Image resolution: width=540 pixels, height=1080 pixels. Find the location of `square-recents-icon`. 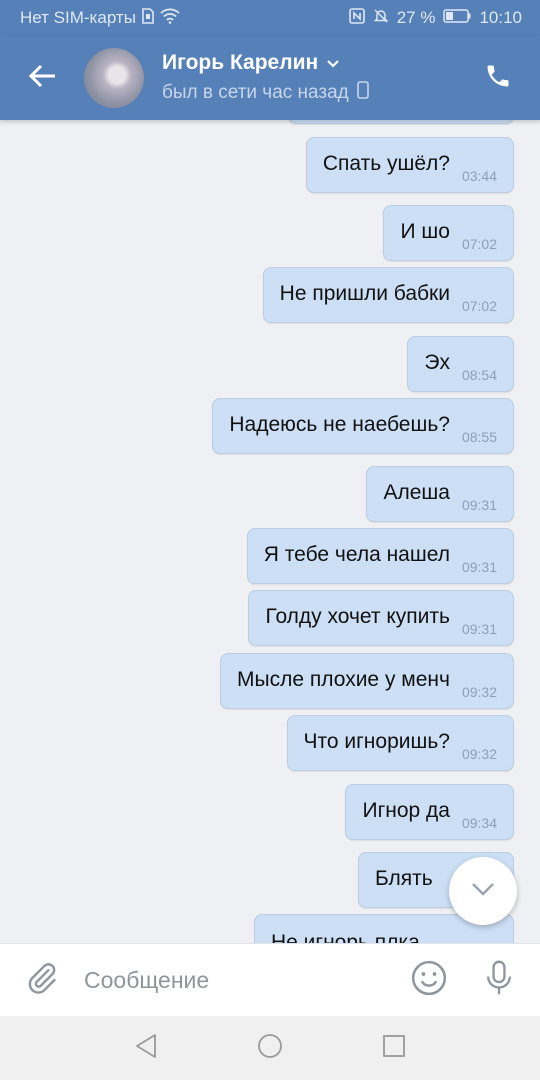

square-recents-icon is located at coordinates (394, 1048).